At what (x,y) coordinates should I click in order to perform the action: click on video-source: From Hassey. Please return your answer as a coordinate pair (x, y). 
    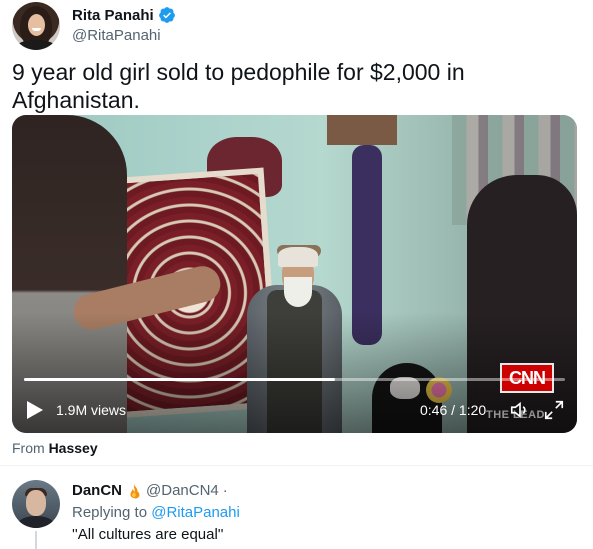
    Looking at the image, I should click on (55, 448).